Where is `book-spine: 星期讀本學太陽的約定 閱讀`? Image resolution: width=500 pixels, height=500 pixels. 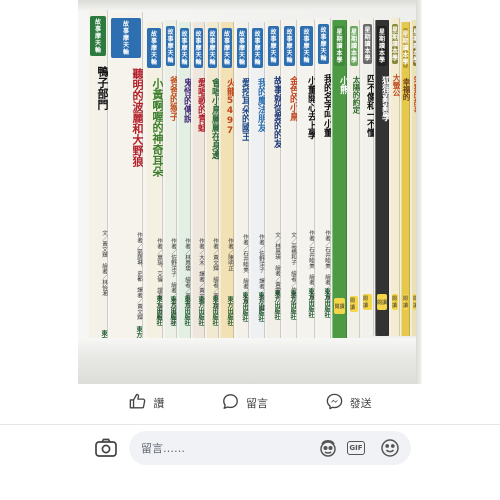 book-spine: 星期讀本學太陽的約定 閱讀 is located at coordinates (354, 179).